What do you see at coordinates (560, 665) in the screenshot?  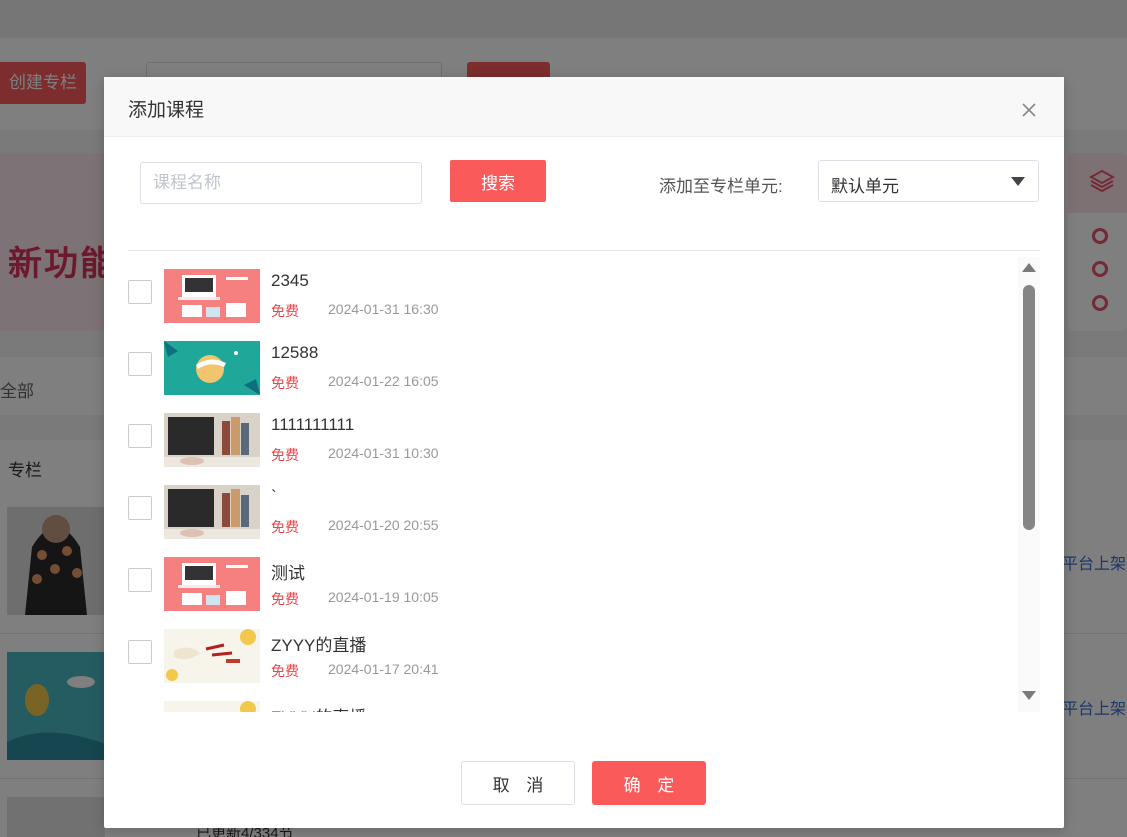 I see `course-row: ZYYY的直播 免费 2024-01-17 20:41` at bounding box center [560, 665].